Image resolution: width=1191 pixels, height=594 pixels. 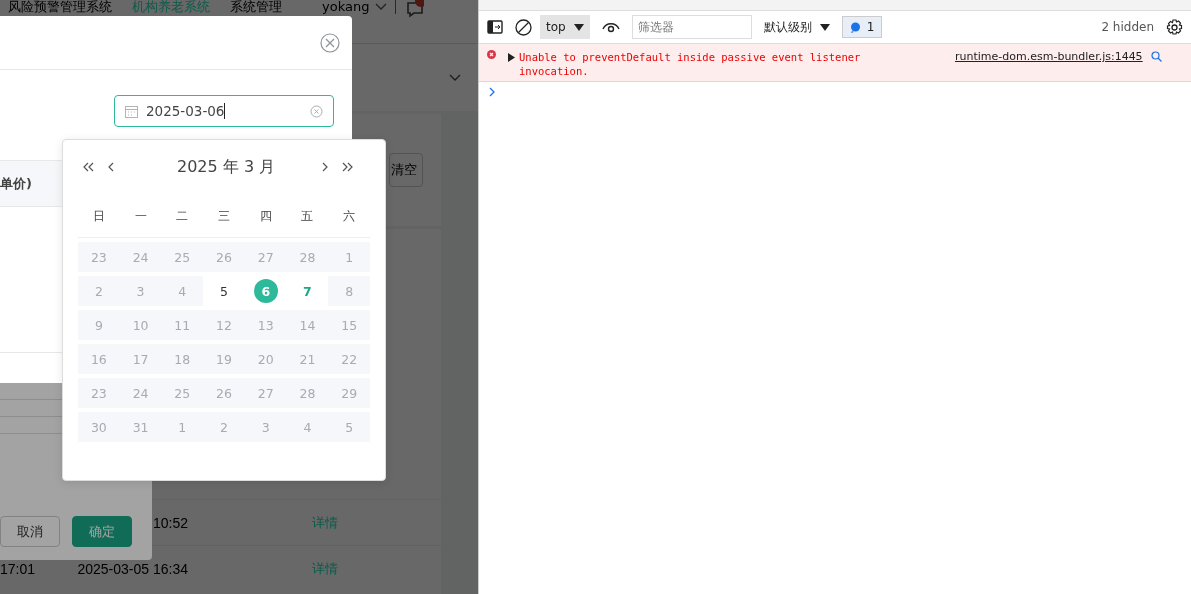 I want to click on weekday-label: 日, so click(x=98, y=216).